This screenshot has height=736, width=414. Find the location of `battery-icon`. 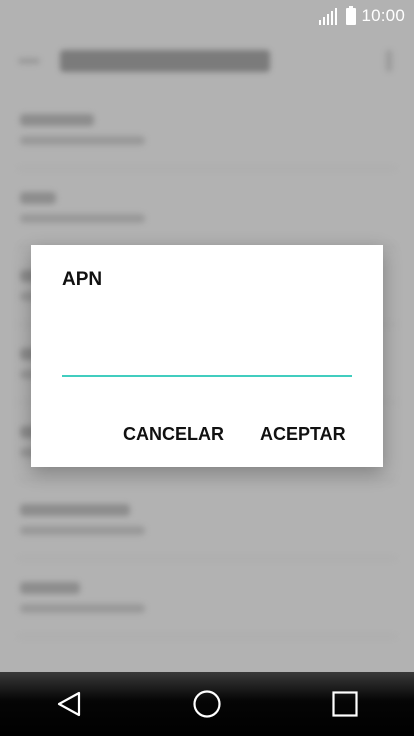

battery-icon is located at coordinates (351, 15).